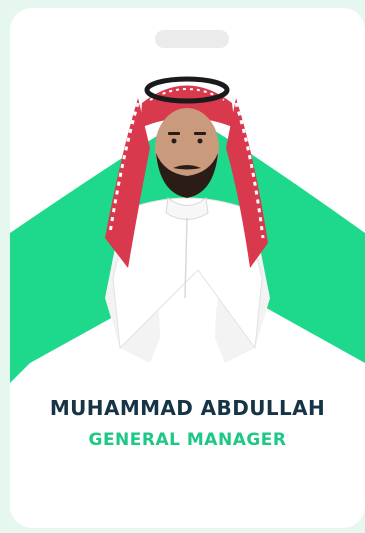 This screenshot has width=365, height=533. What do you see at coordinates (187, 440) in the screenshot?
I see `employee-title: GENERAL MANAGER` at bounding box center [187, 440].